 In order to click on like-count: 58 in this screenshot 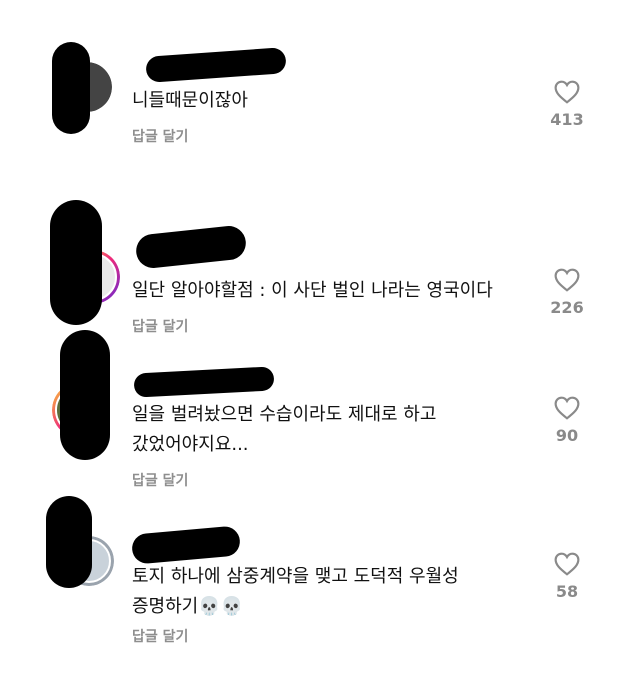, I will do `click(567, 591)`.